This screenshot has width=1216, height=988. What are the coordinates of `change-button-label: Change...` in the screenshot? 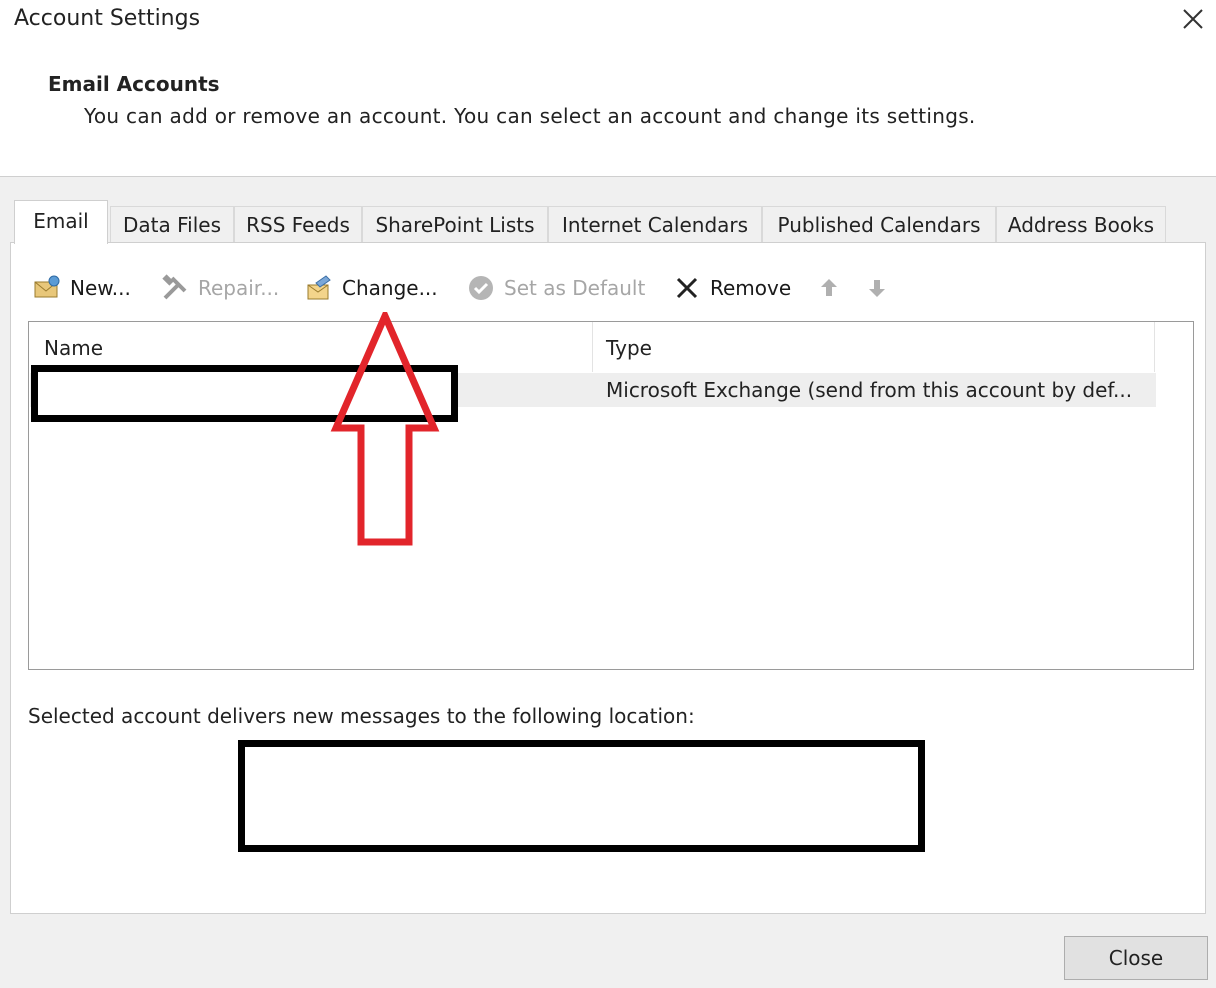 It's located at (390, 288).